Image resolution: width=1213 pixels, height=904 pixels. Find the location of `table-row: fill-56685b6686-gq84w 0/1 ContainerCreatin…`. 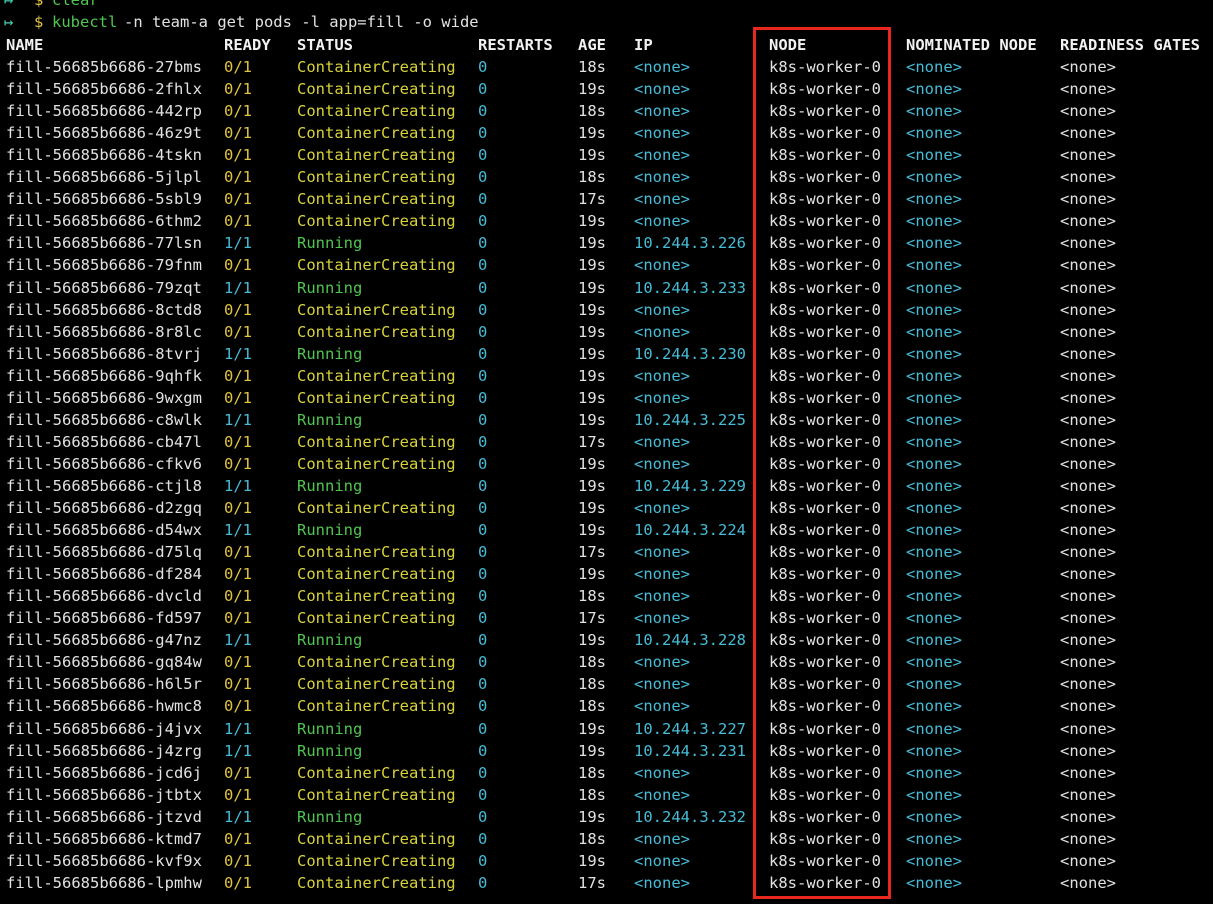

table-row: fill-56685b6686-gq84w 0/1 ContainerCreatin… is located at coordinates (606, 662).